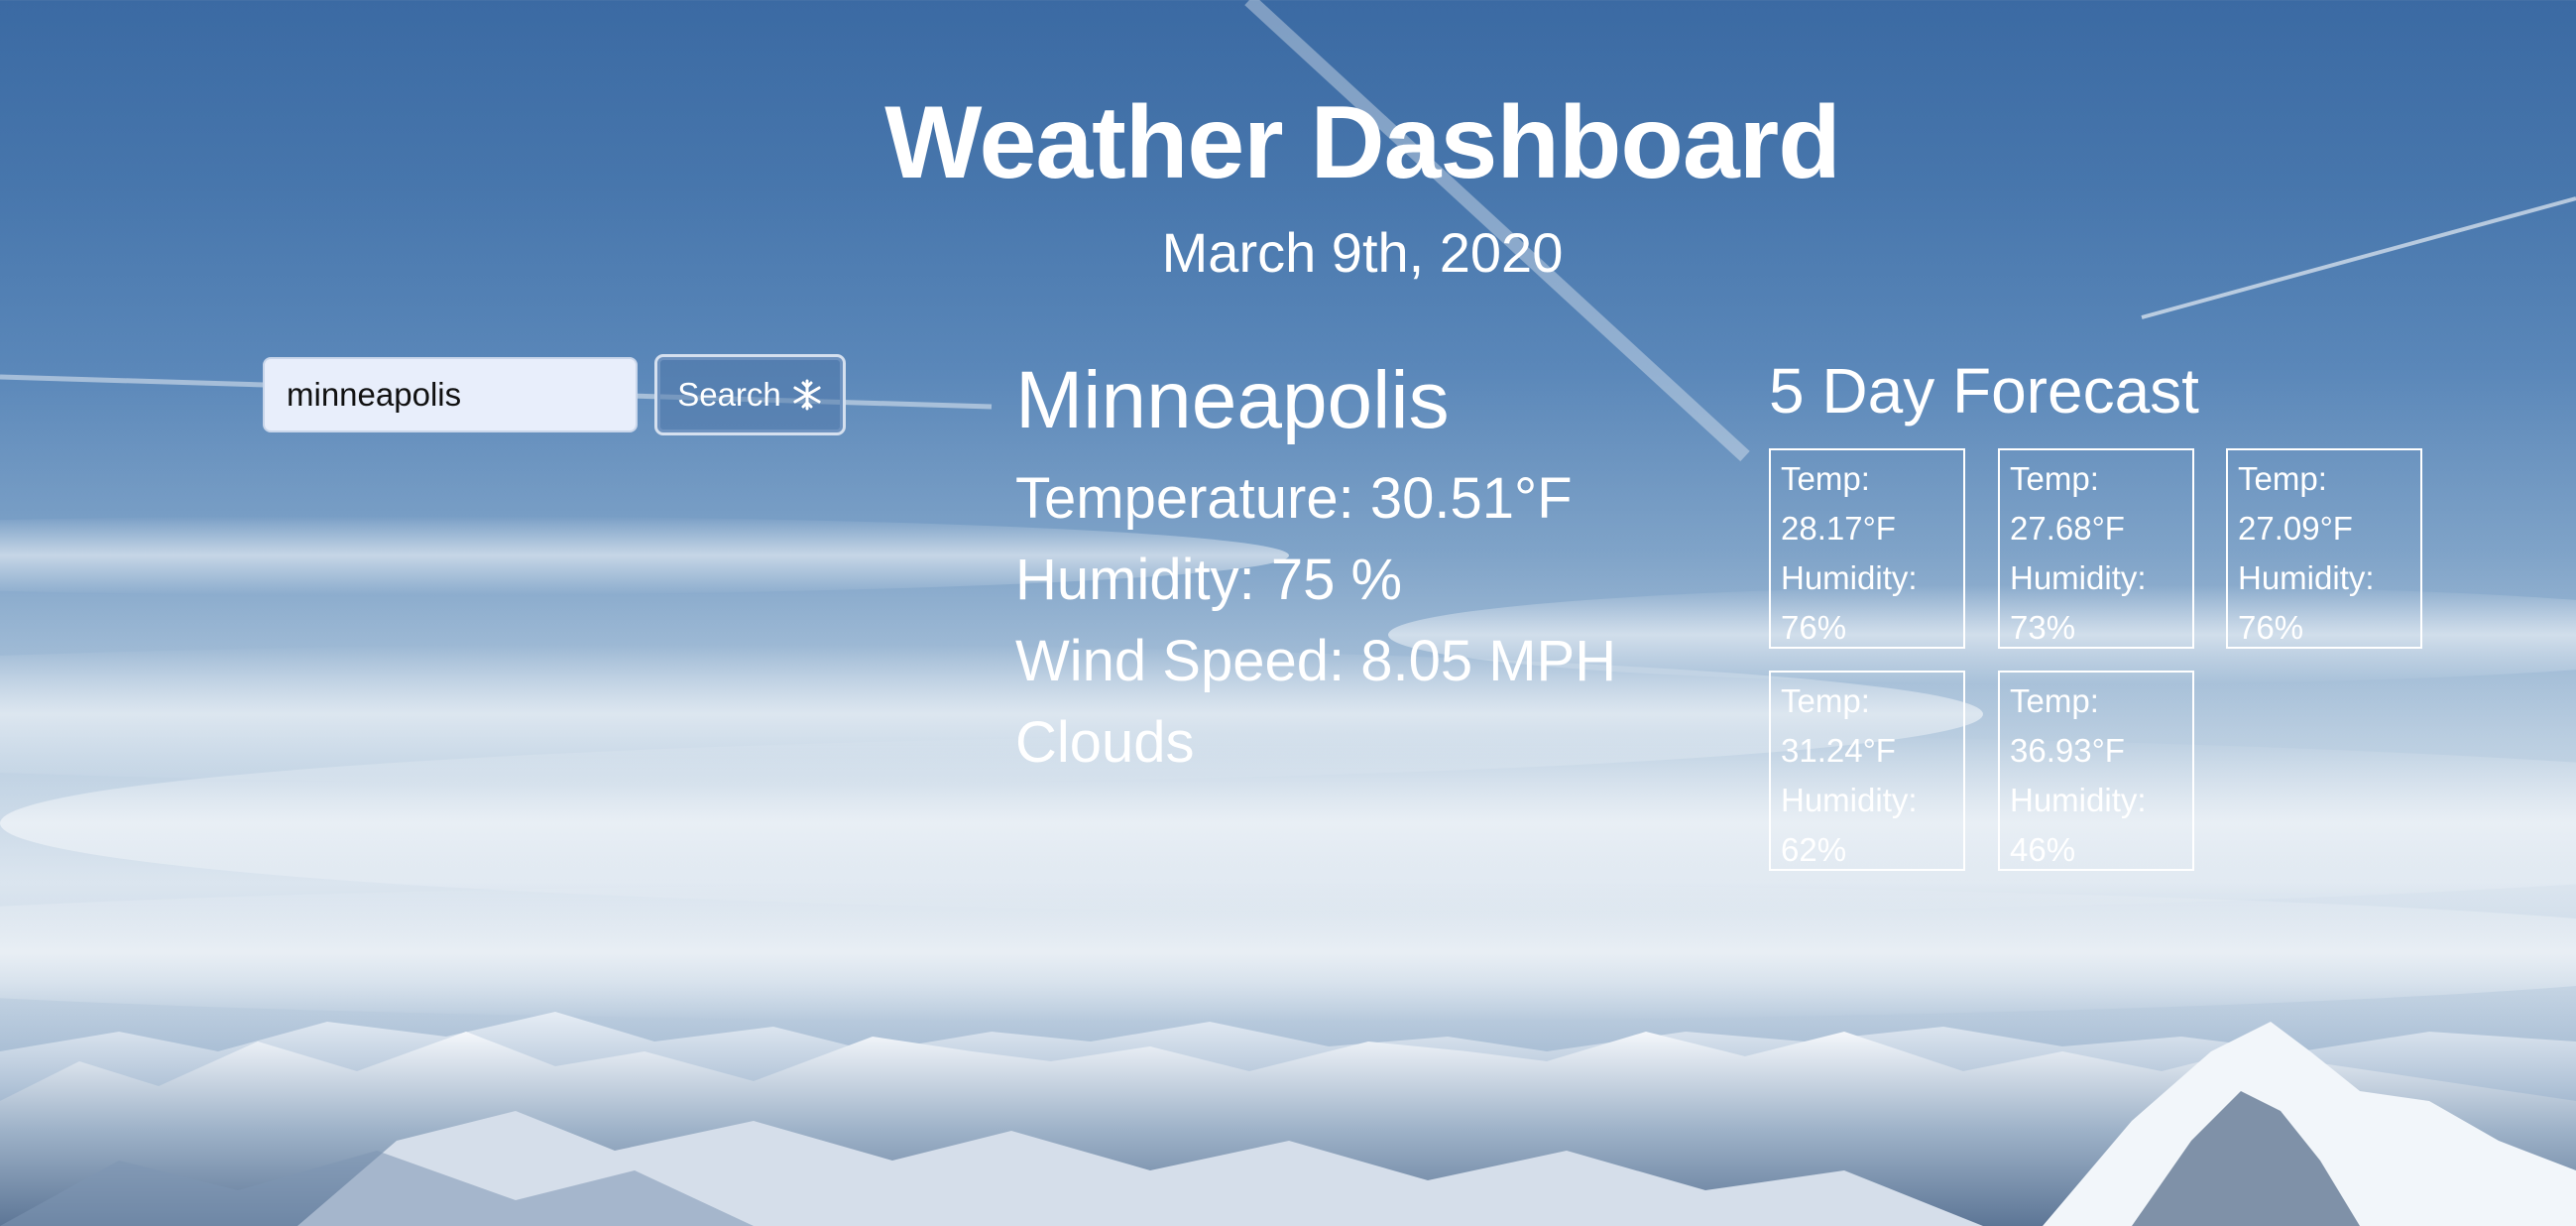  Describe the element at coordinates (2043, 627) in the screenshot. I see `forecast-humidity-value: 73%` at that location.